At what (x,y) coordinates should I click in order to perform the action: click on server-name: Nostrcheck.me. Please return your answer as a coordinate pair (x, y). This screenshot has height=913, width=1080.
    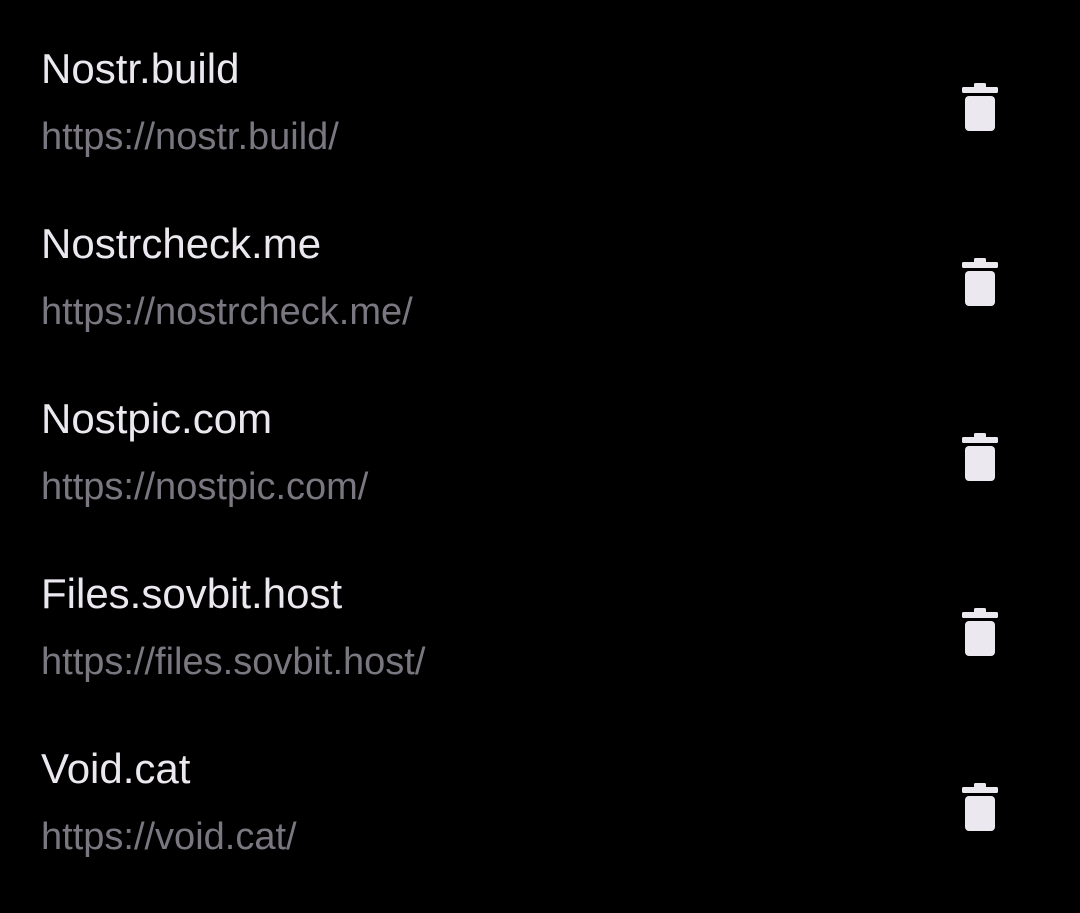
    Looking at the image, I should click on (181, 243).